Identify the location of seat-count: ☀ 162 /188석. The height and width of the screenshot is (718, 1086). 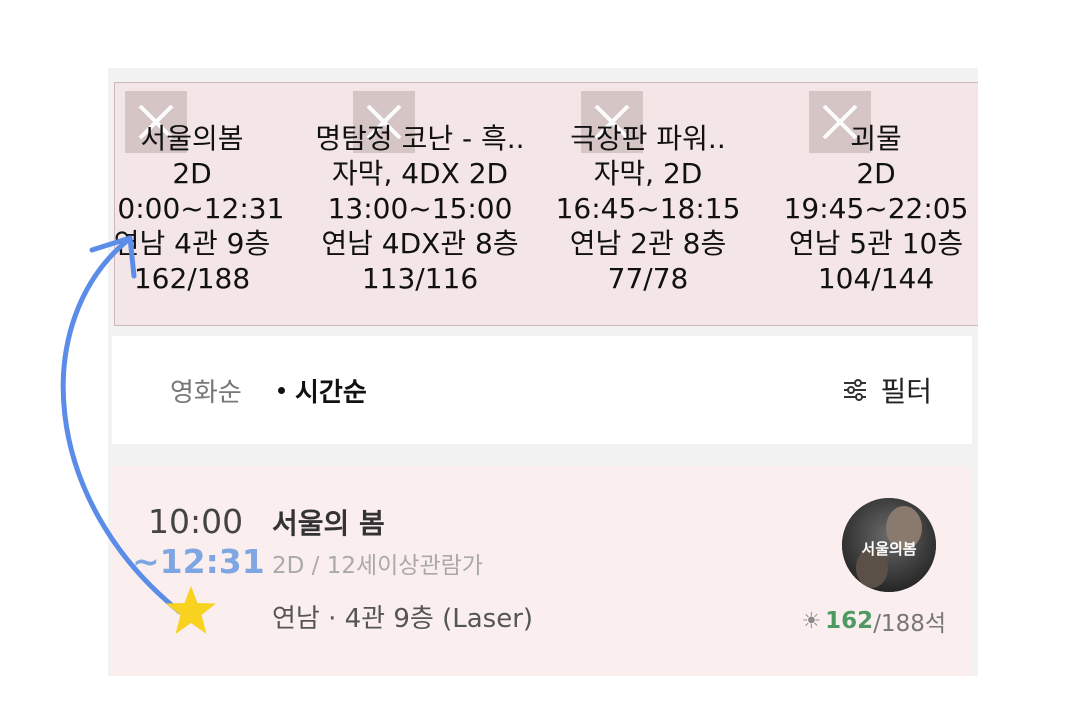
(873, 621).